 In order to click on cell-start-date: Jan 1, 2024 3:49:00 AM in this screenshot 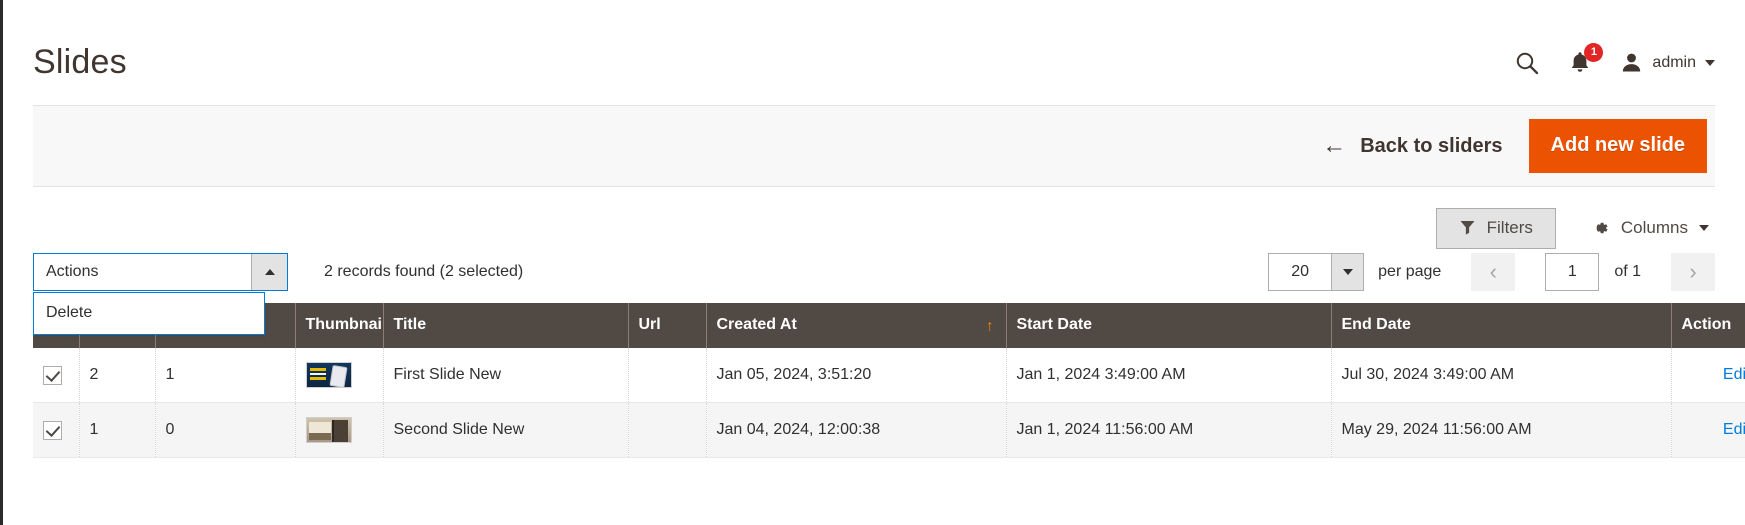, I will do `click(1169, 375)`.